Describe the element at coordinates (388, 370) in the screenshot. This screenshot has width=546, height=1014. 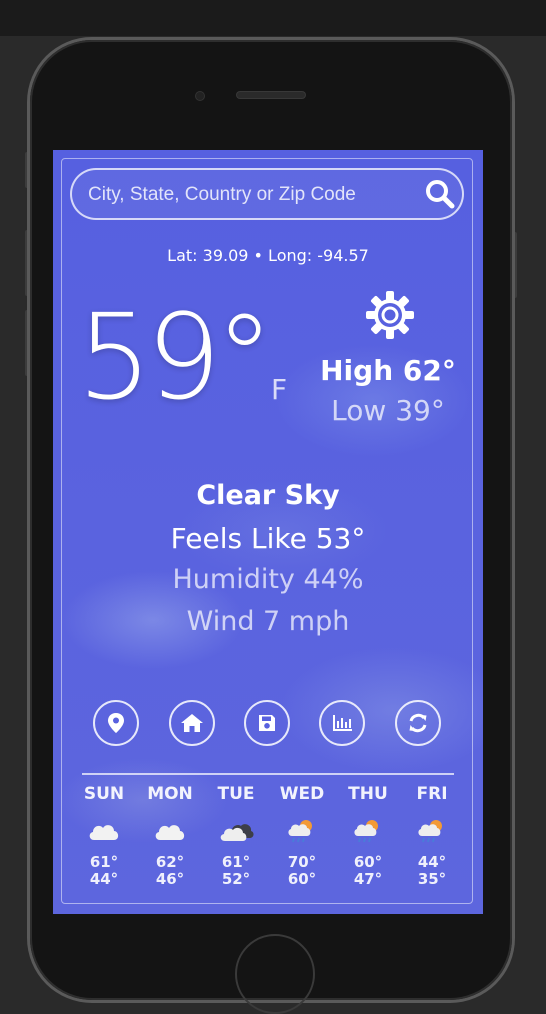
I see `high-temperature: High 62°` at that location.